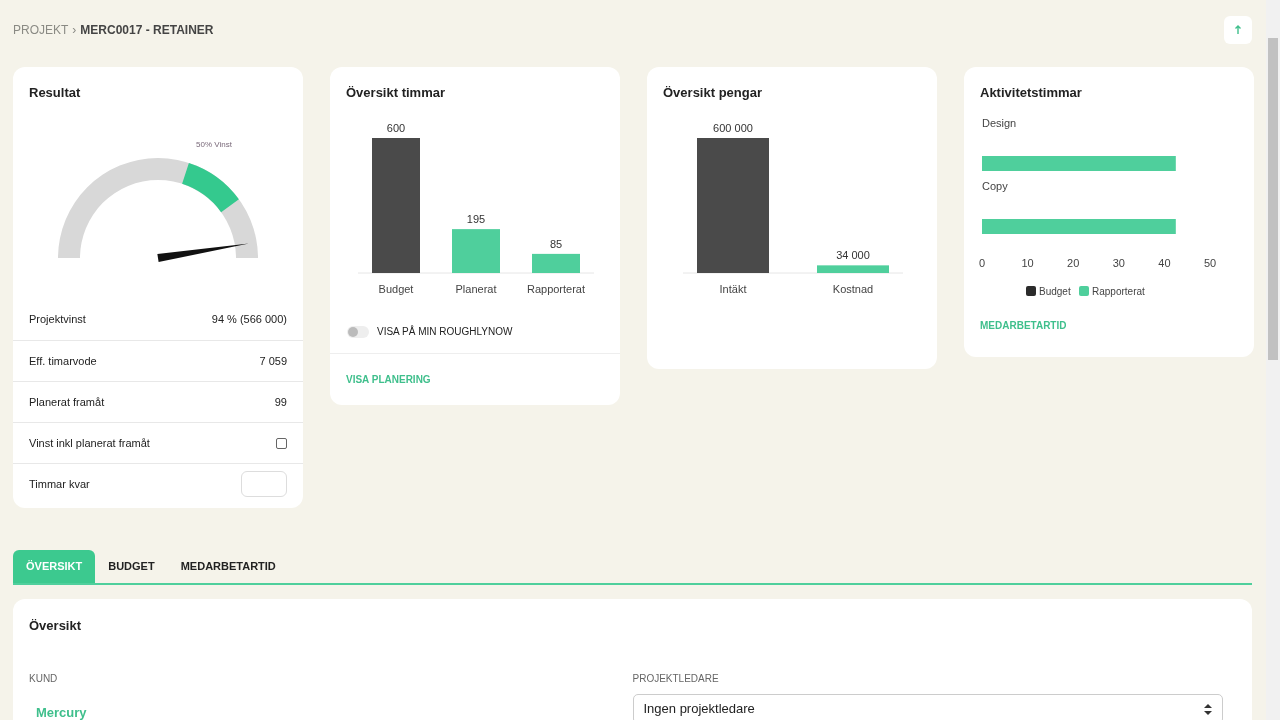 The height and width of the screenshot is (720, 1280). What do you see at coordinates (214, 144) in the screenshot?
I see `gauge-label: 50% Vinst` at bounding box center [214, 144].